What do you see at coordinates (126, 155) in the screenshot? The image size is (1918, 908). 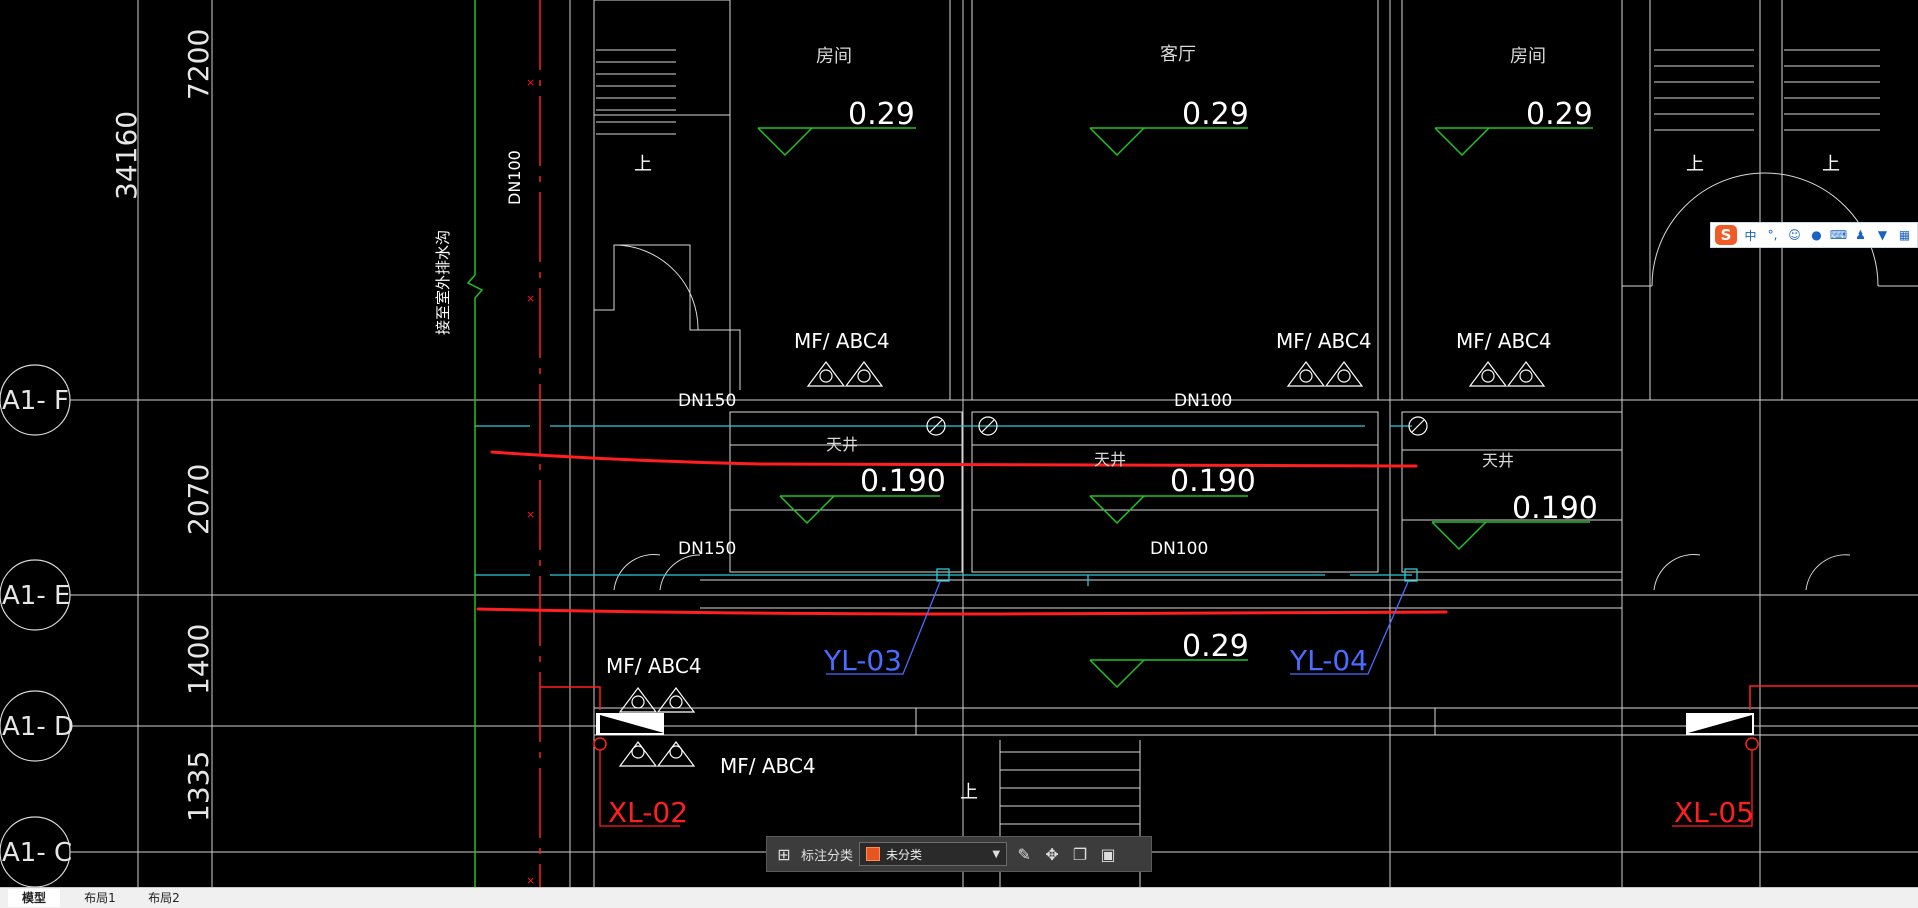 I see `dim-total: 34160` at bounding box center [126, 155].